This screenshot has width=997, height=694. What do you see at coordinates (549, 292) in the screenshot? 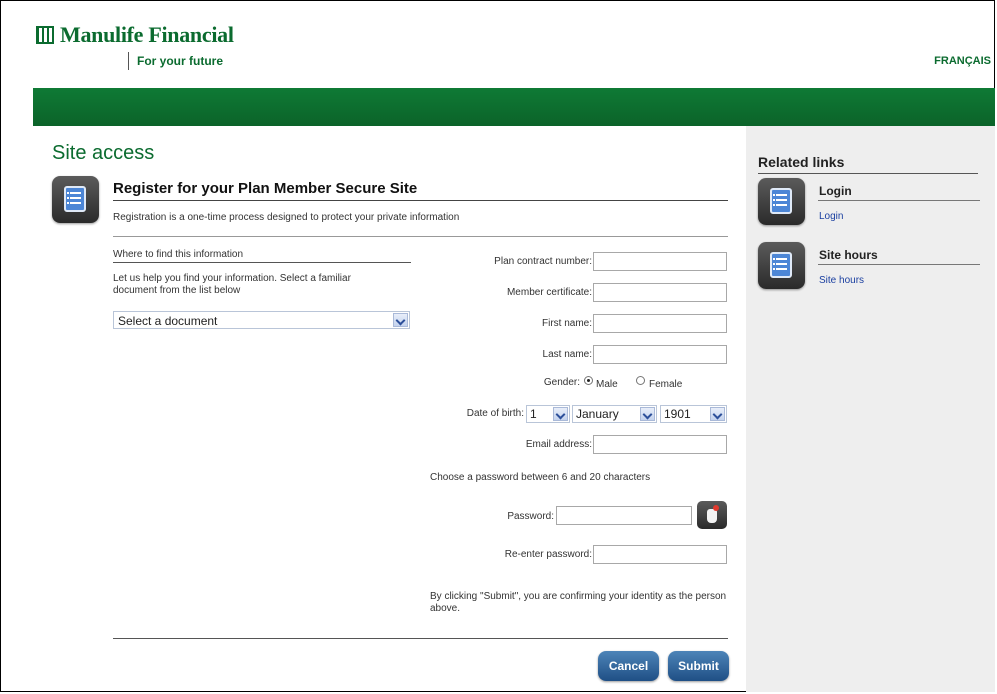
I see `member-certificate-label: Member certificate:` at bounding box center [549, 292].